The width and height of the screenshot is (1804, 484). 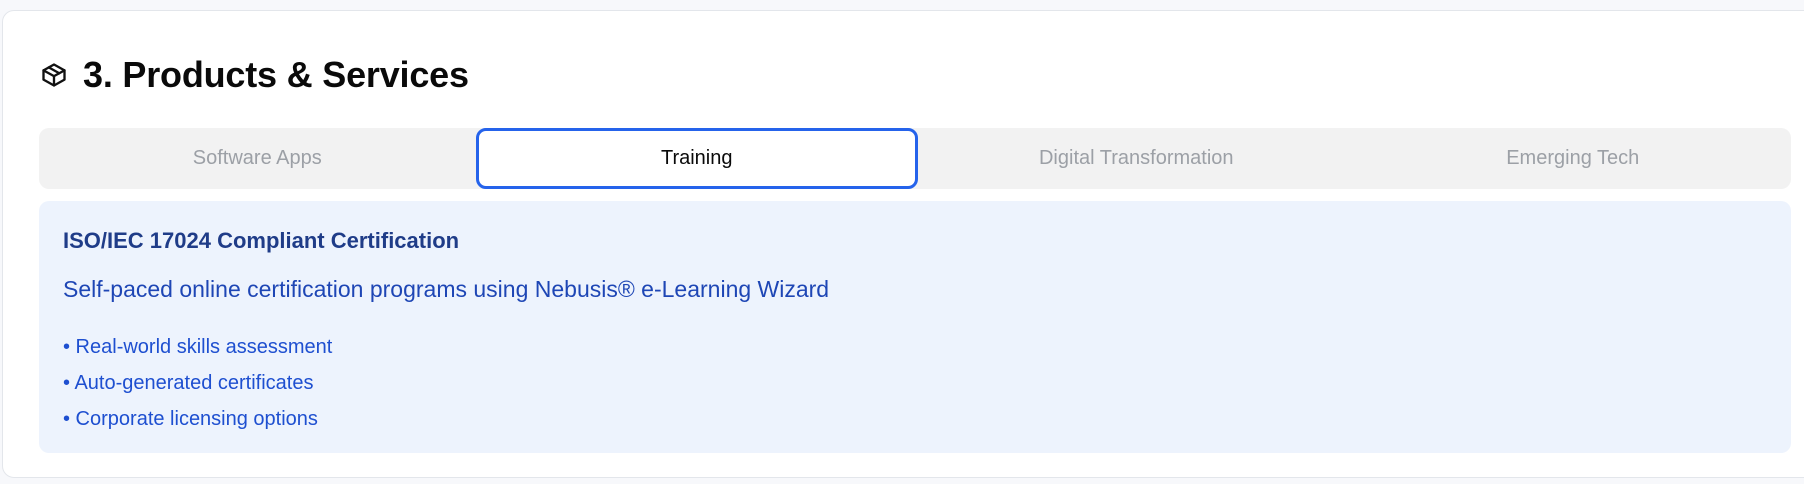 I want to click on section-header: 3. Products & Services, so click(x=254, y=75).